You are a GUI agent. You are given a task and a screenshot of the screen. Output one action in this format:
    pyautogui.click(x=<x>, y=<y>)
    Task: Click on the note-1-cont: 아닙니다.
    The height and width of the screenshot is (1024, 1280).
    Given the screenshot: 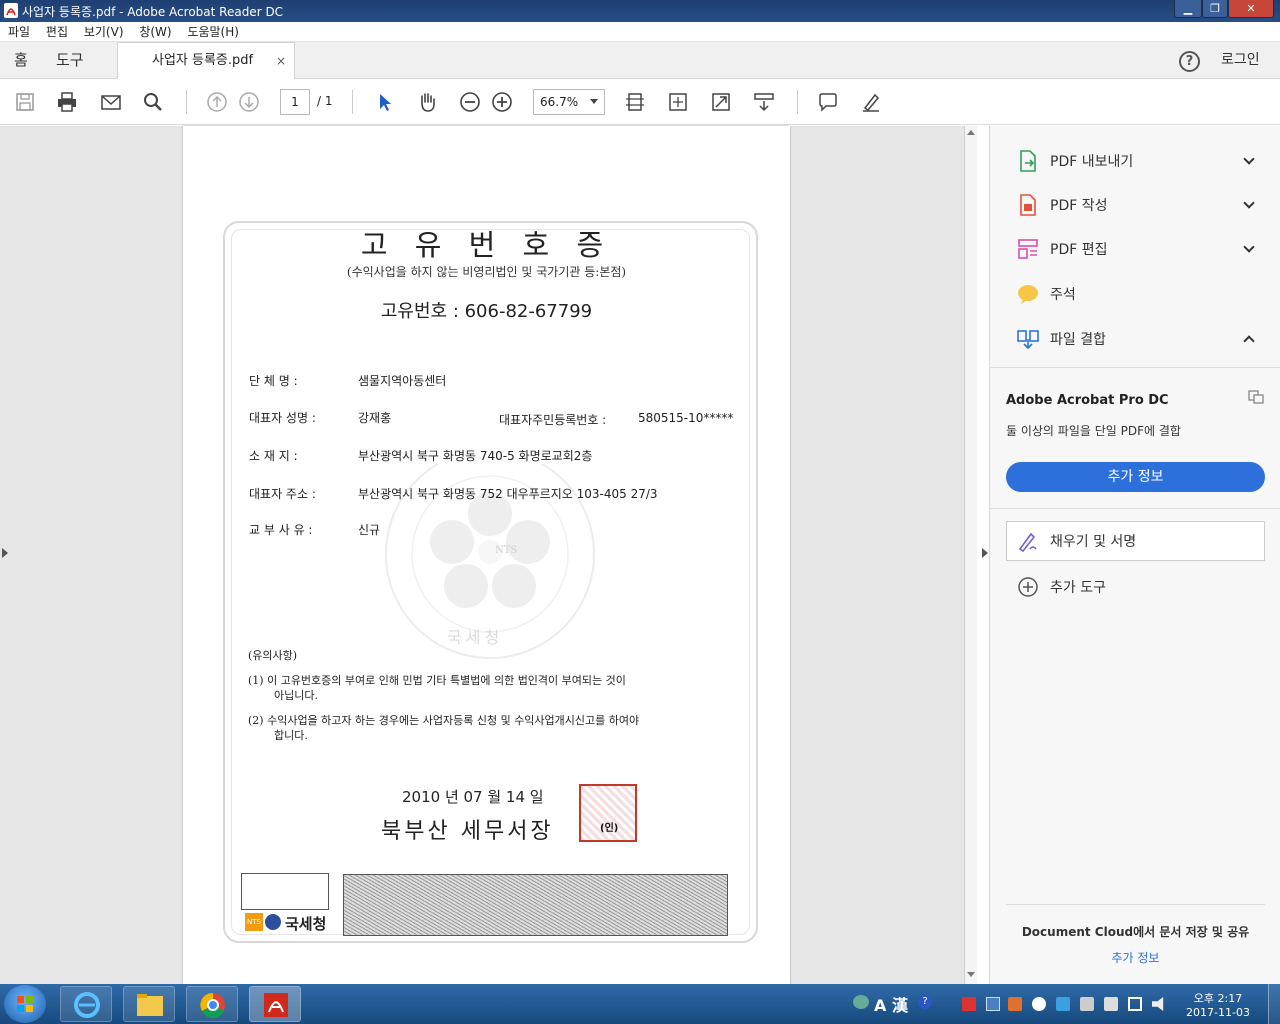 What is the action you would take?
    pyautogui.click(x=296, y=695)
    